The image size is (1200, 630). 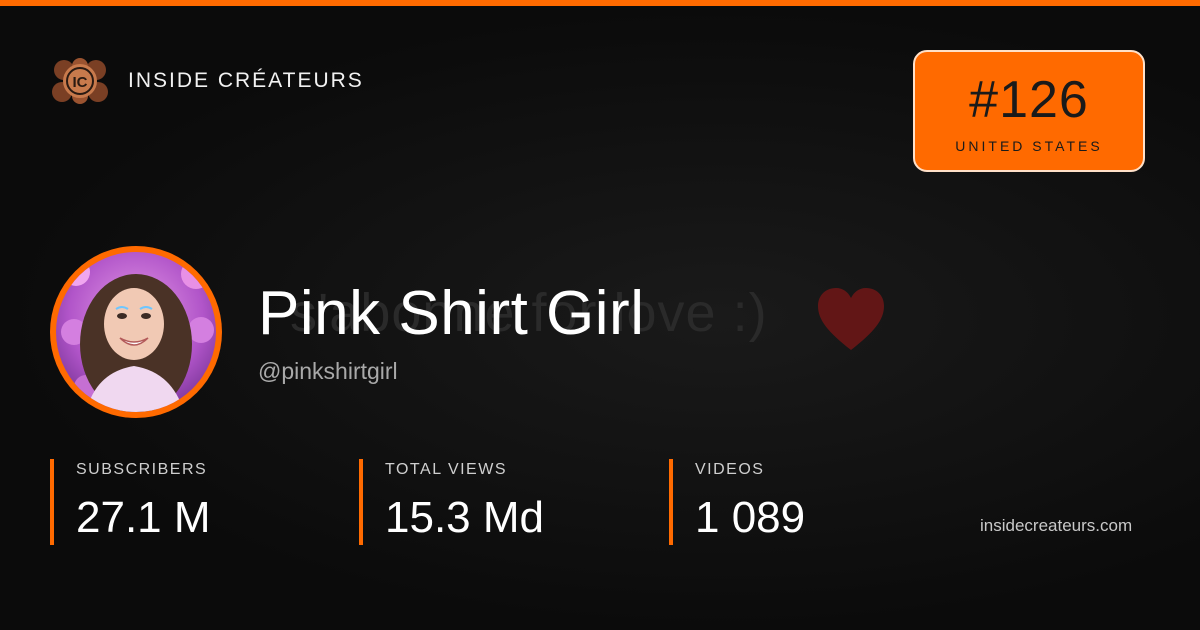 I want to click on stat-value: 27.1 M, so click(x=143, y=517).